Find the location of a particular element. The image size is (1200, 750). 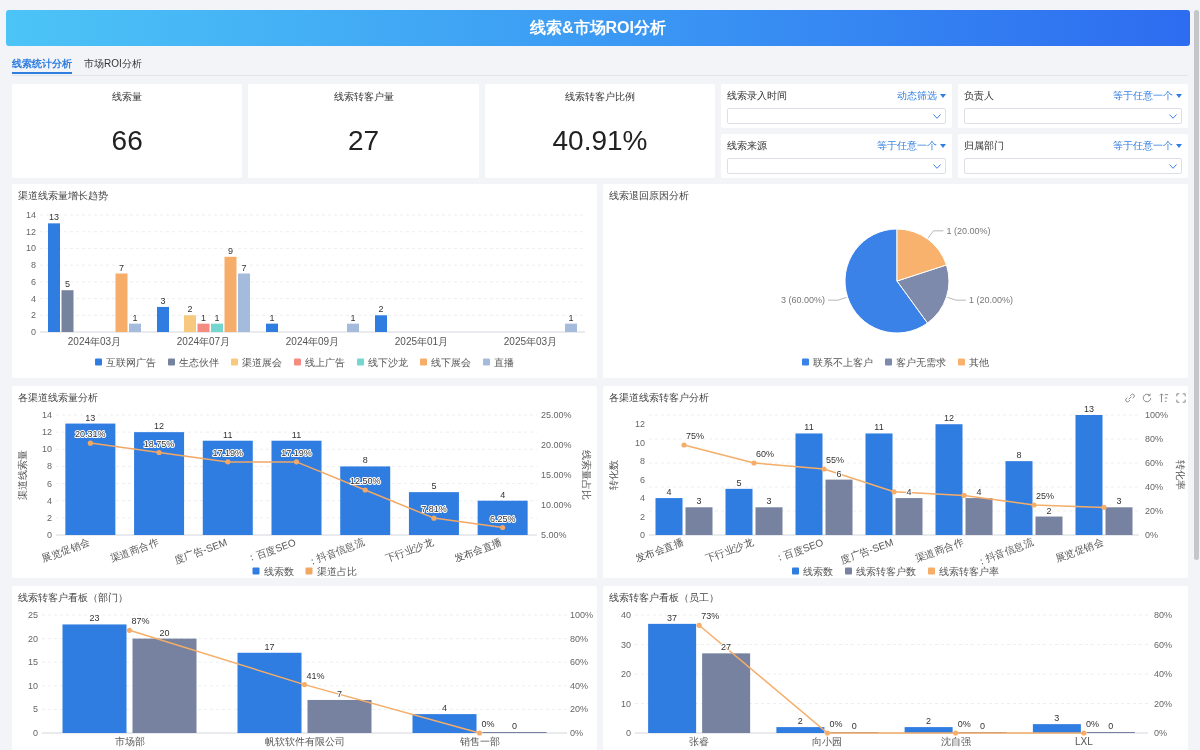

line-value-label: 17.19% is located at coordinates (296, 452).